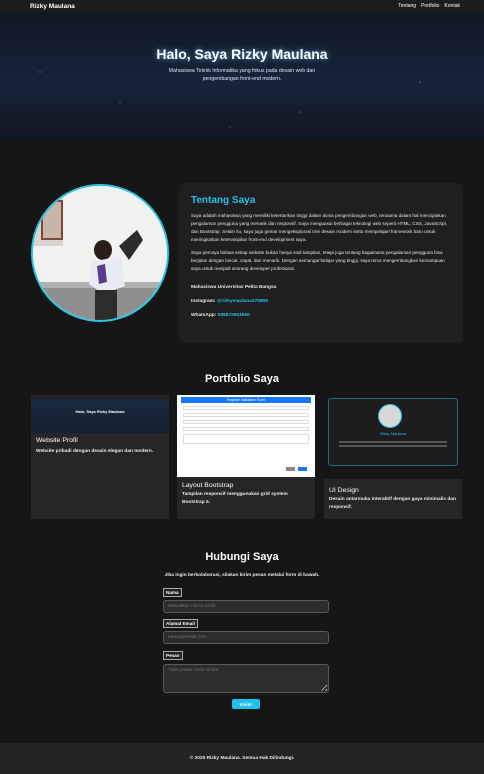 This screenshot has height=774, width=484. What do you see at coordinates (234, 288) in the screenshot?
I see `about-university: Mahasiswa Universitas Pelita Bangsa` at bounding box center [234, 288].